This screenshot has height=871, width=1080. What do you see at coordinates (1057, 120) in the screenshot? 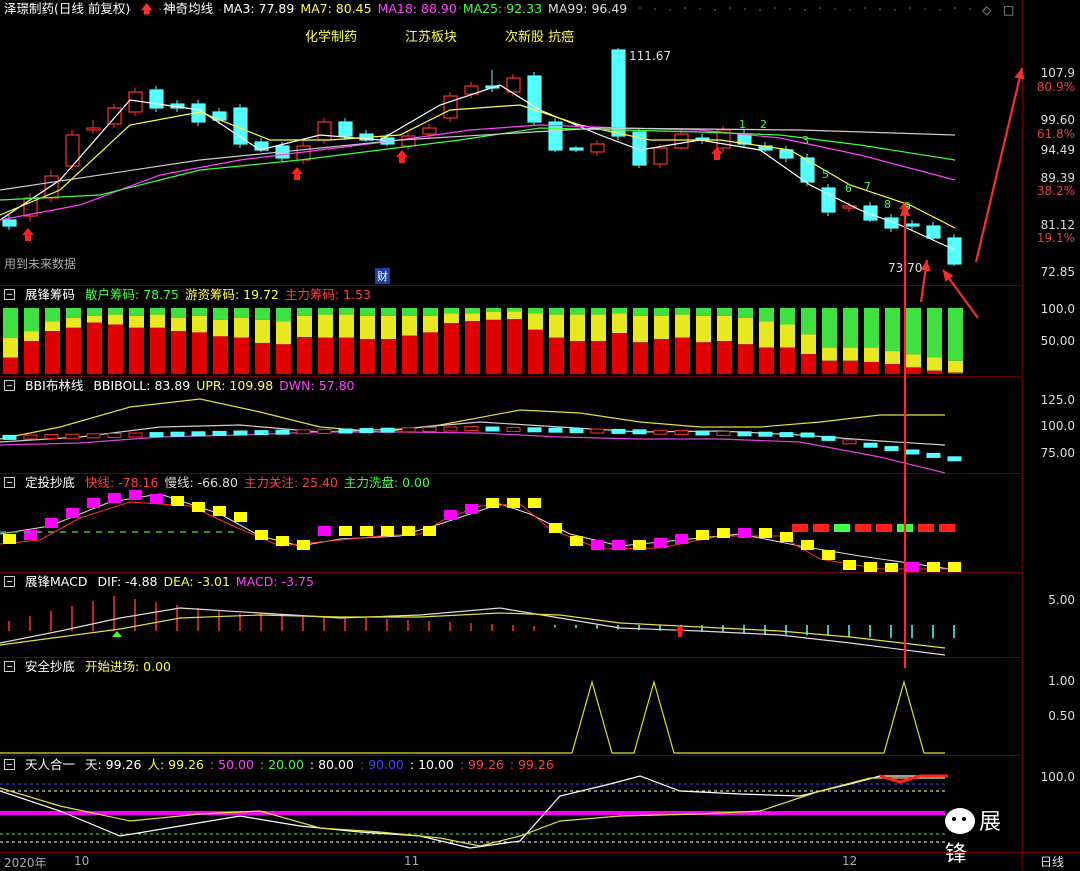
I see `price-tick: 99.60` at bounding box center [1057, 120].